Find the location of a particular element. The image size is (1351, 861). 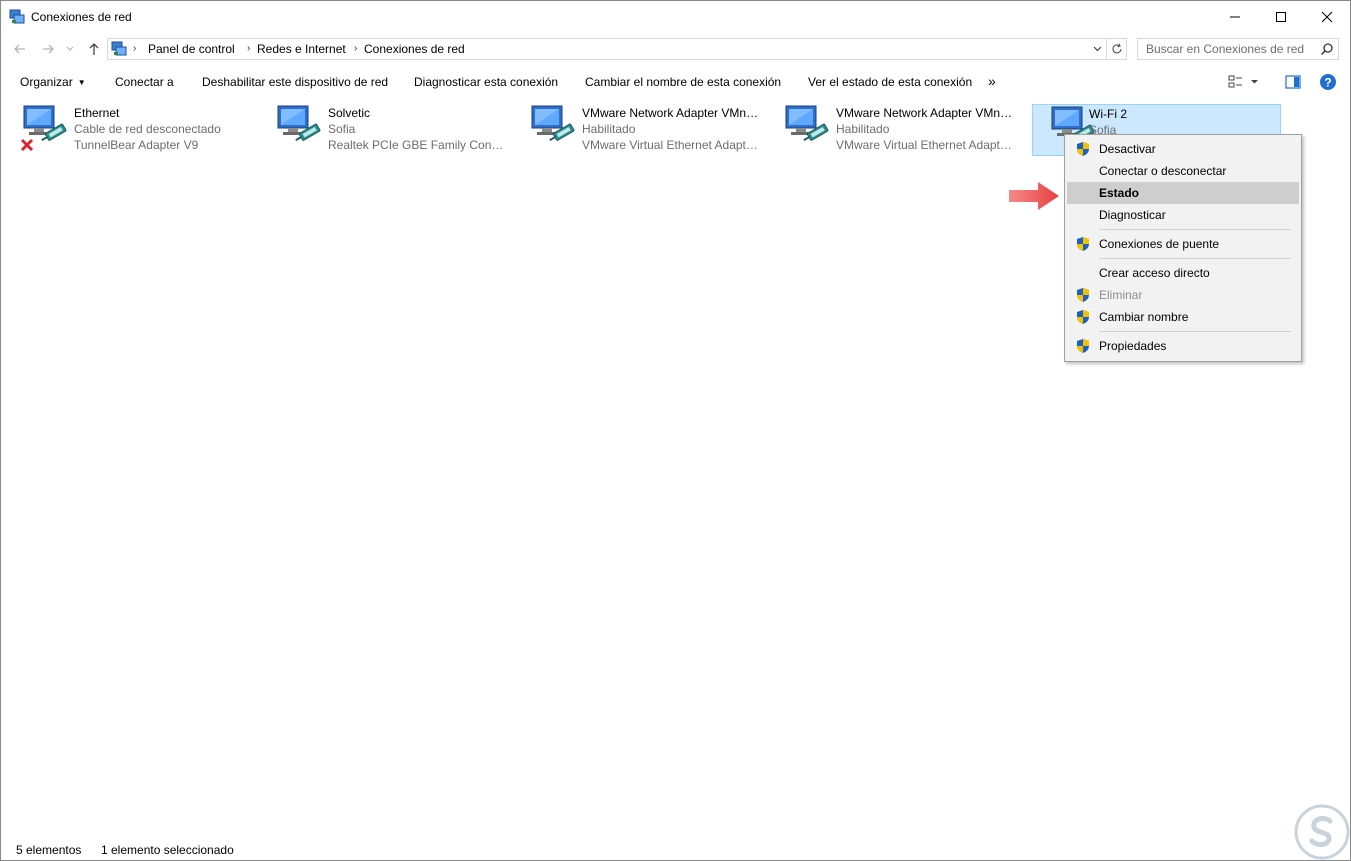

disable-device-button: Deshabilitar este dispositivo de red is located at coordinates (295, 82).